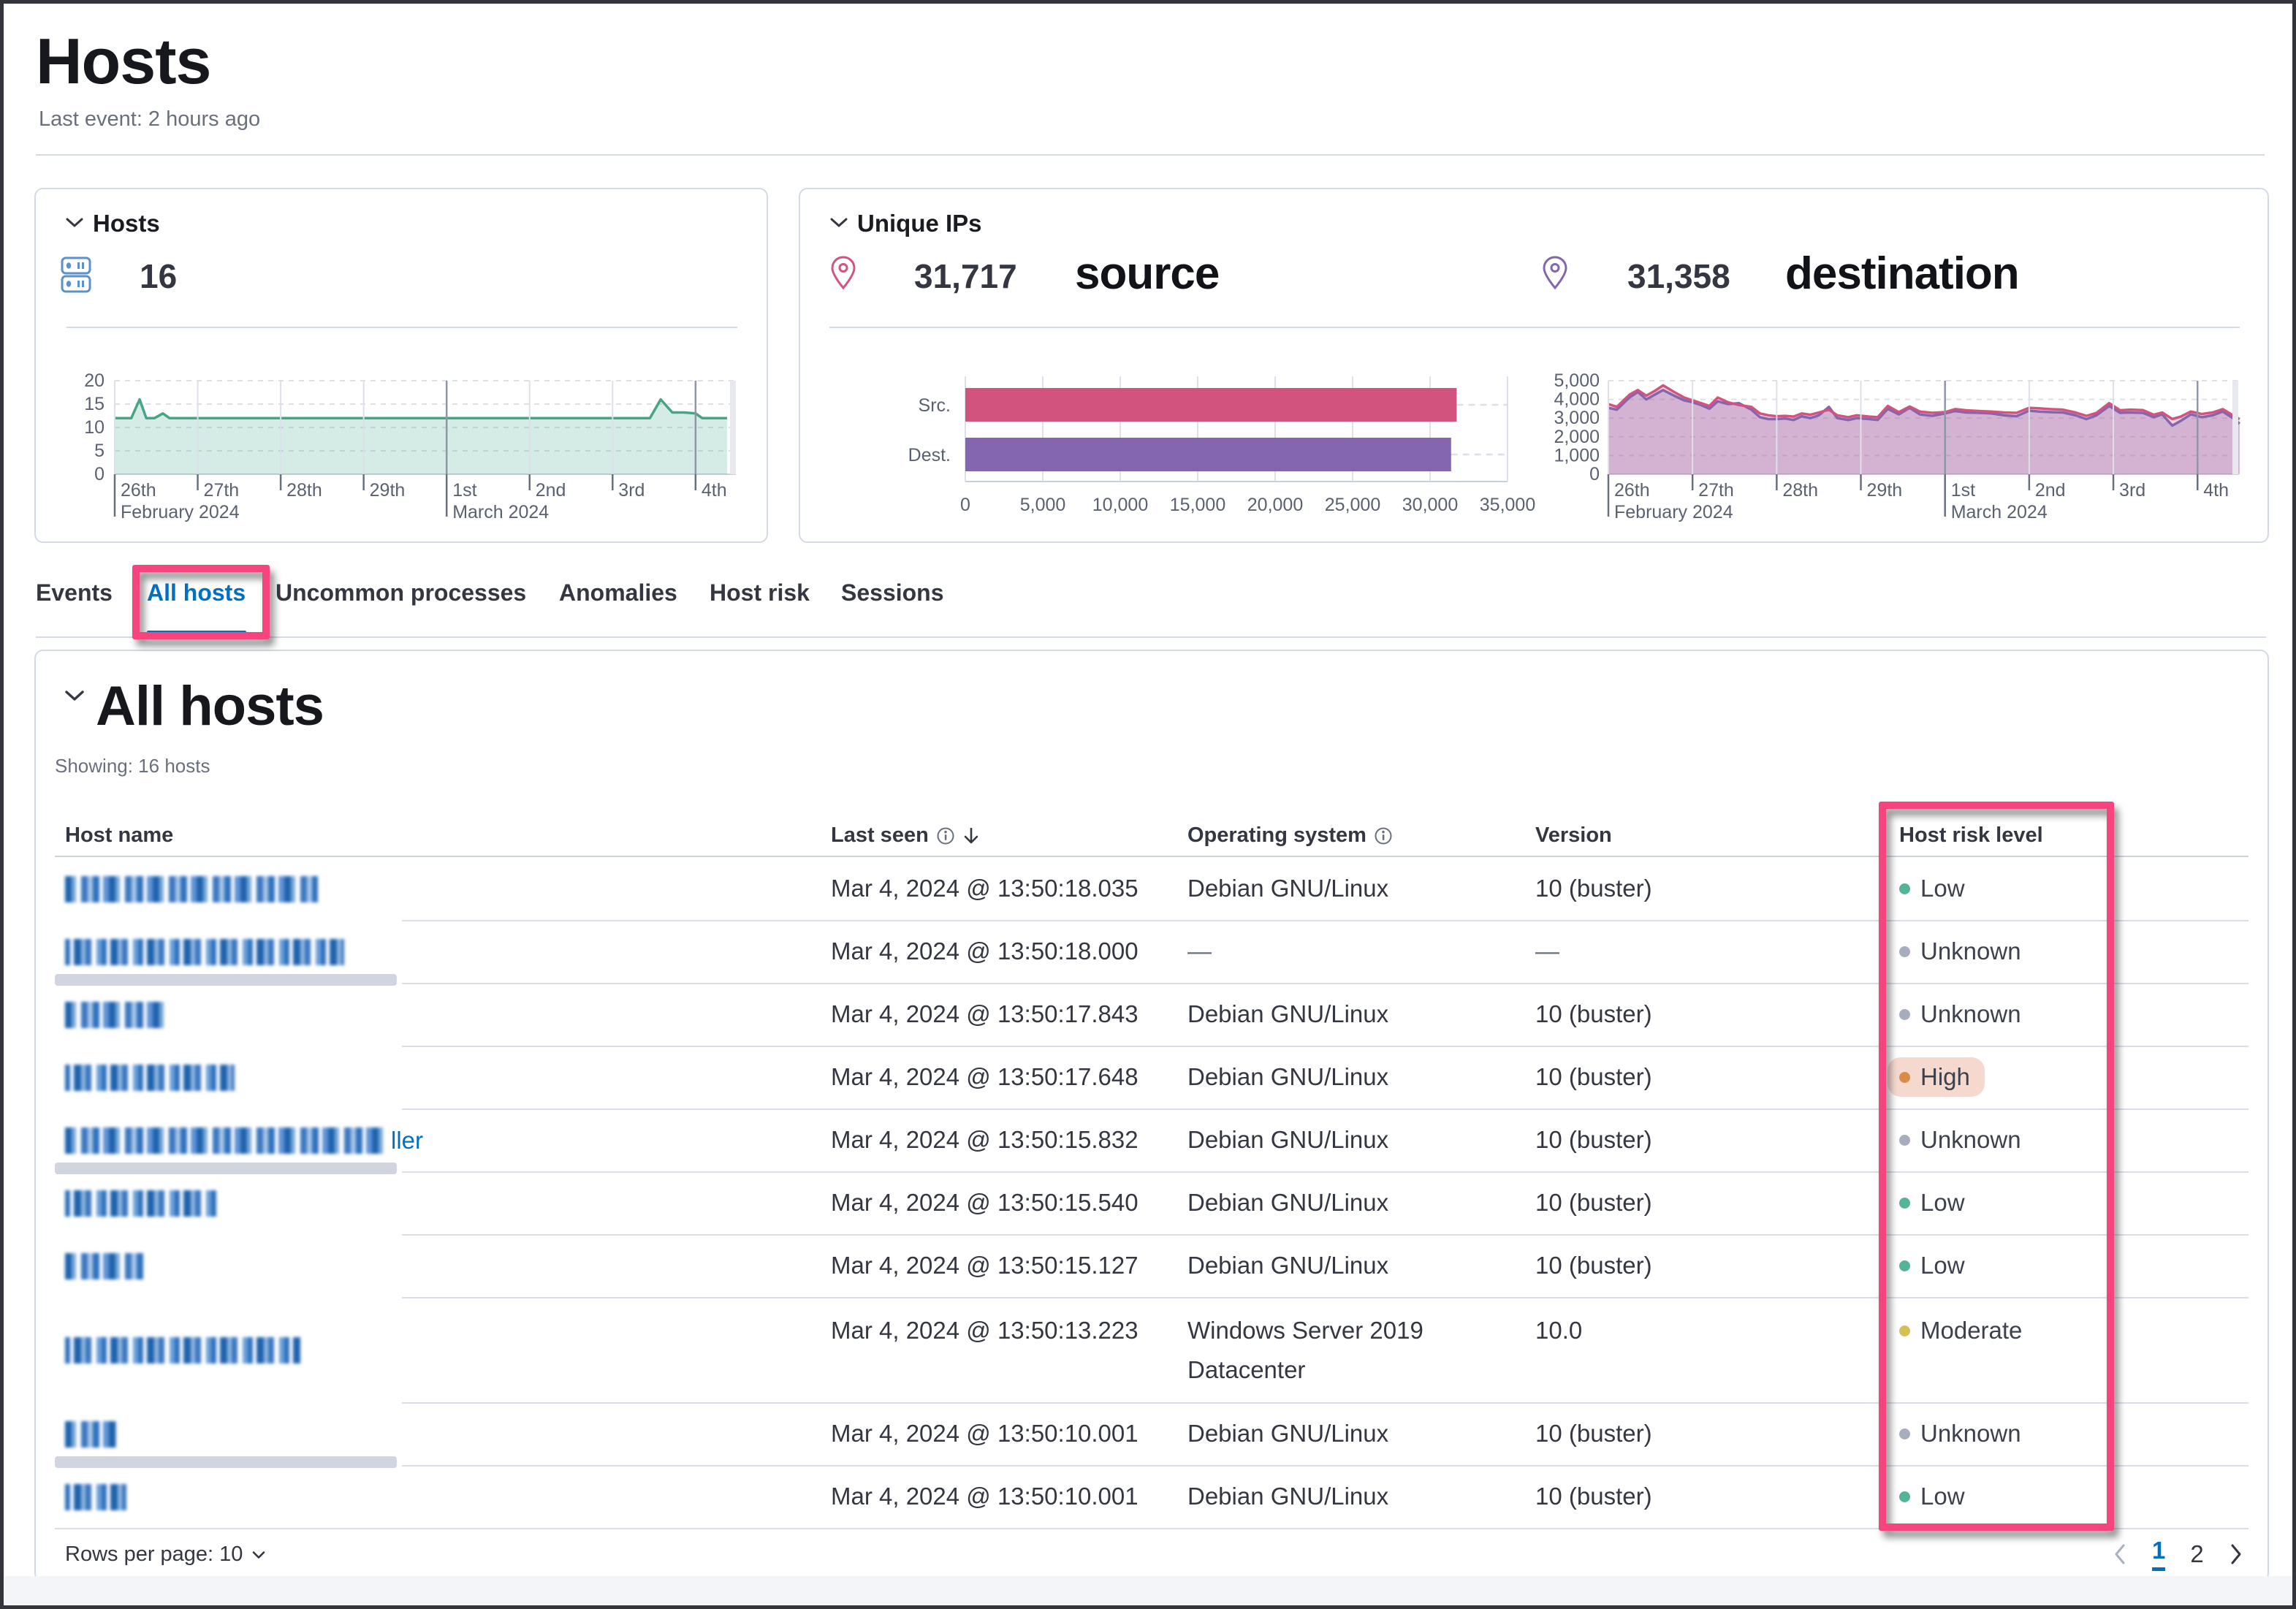 The height and width of the screenshot is (1609, 2296). What do you see at coordinates (1573, 835) in the screenshot?
I see `column-header-version: Version` at bounding box center [1573, 835].